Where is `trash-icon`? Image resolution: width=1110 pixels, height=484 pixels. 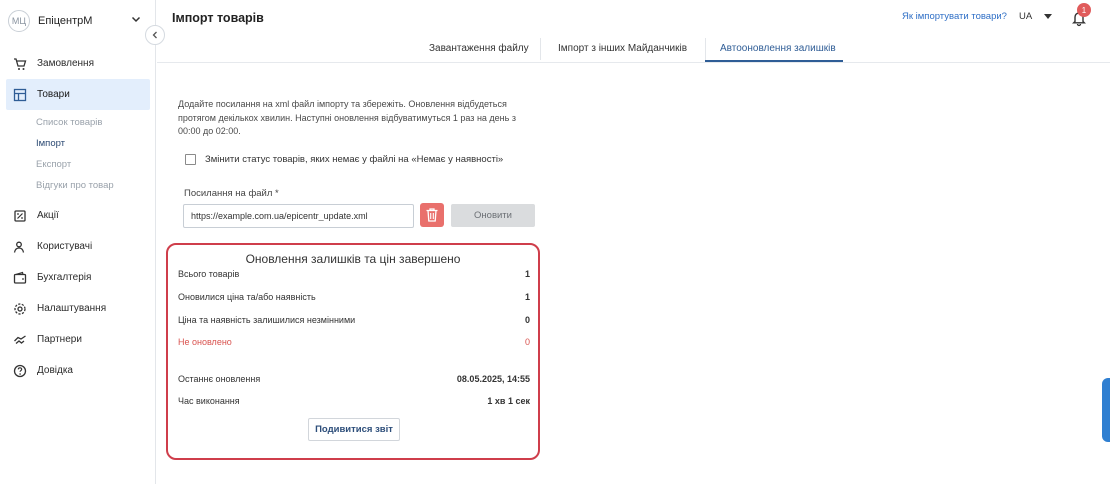 trash-icon is located at coordinates (432, 215).